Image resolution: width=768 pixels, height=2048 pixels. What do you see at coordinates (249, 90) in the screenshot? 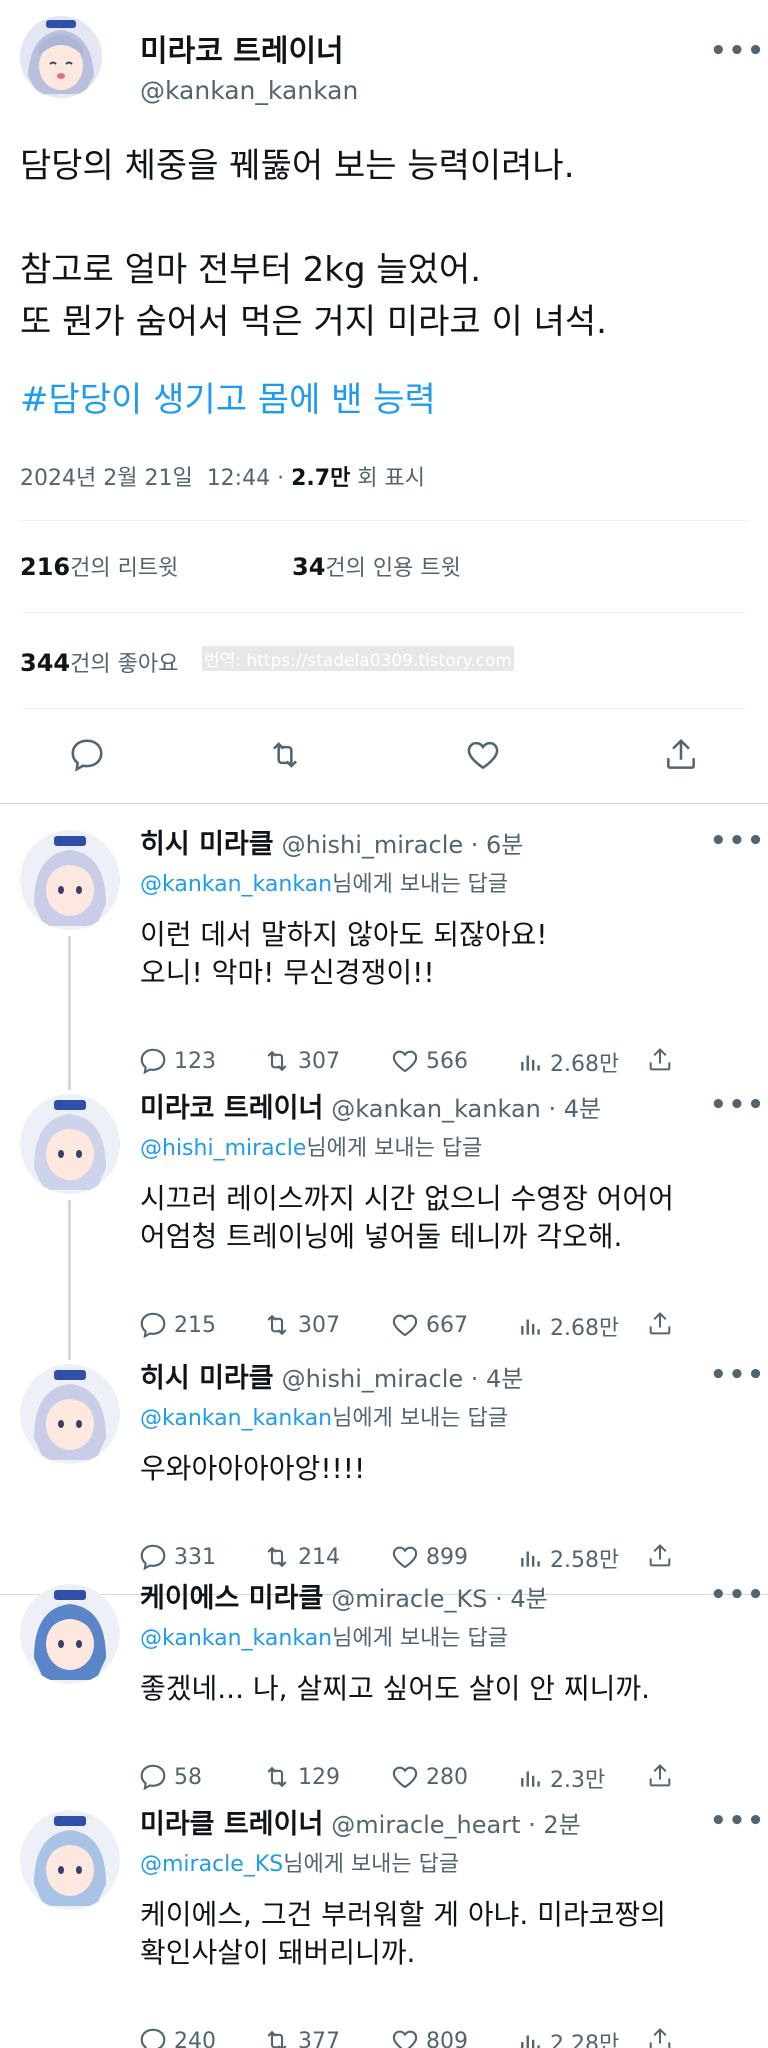
I see `author-handle: @kankan_kankan` at bounding box center [249, 90].